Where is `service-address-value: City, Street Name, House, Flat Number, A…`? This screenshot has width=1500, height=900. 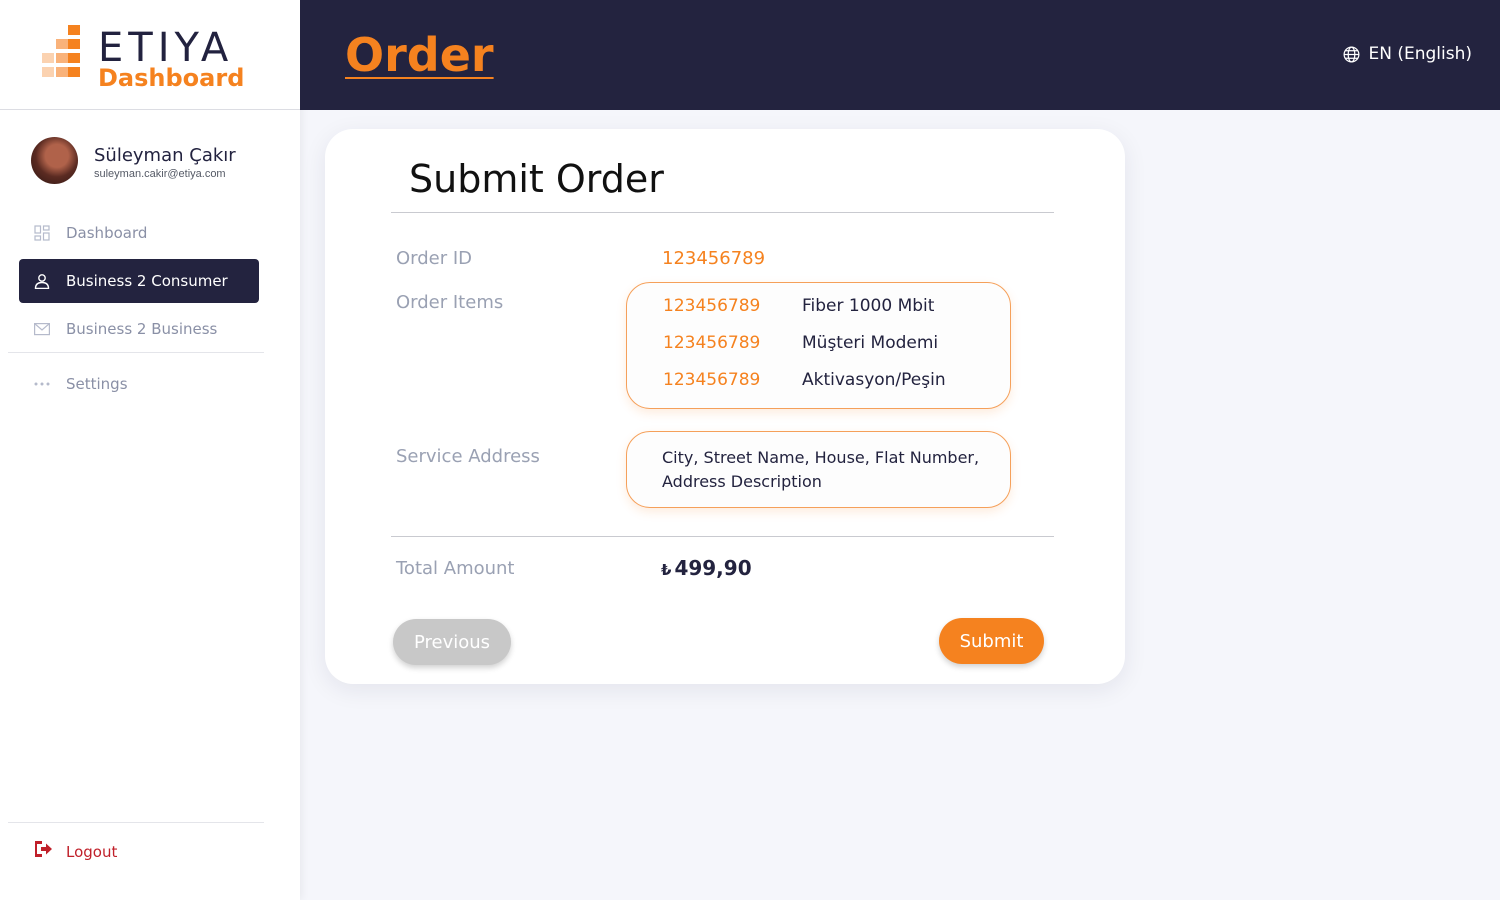
service-address-value: City, Street Name, House, Flat Number, A… is located at coordinates (821, 469).